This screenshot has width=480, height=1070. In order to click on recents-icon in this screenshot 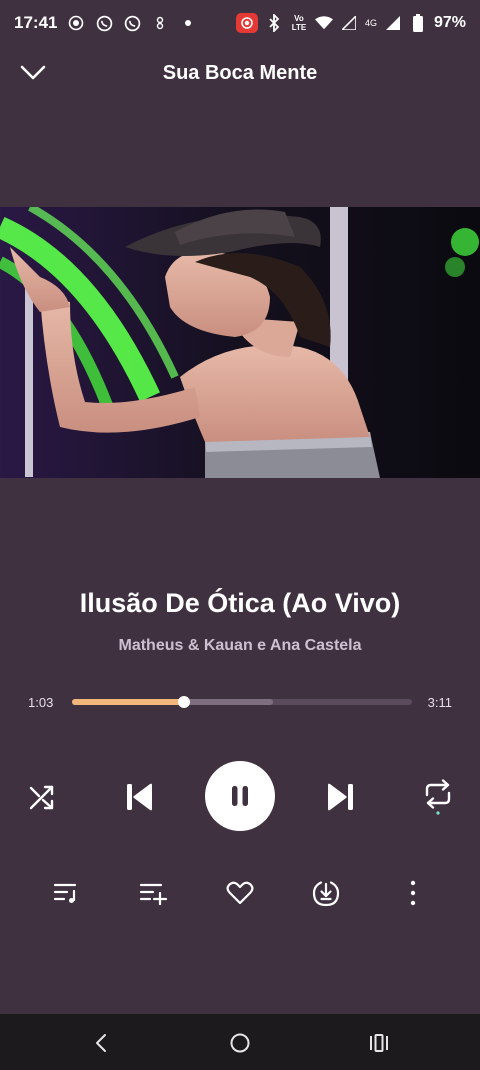, I will do `click(379, 1043)`.